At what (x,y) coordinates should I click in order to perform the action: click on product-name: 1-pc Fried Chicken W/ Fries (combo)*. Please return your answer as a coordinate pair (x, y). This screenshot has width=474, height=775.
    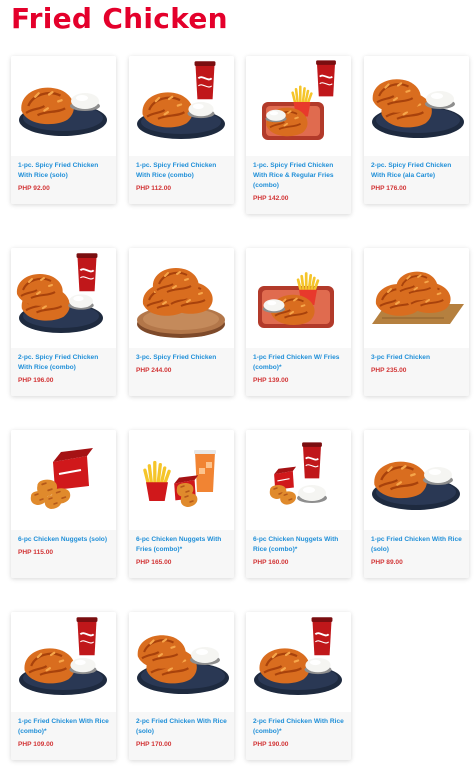
    Looking at the image, I should click on (299, 363).